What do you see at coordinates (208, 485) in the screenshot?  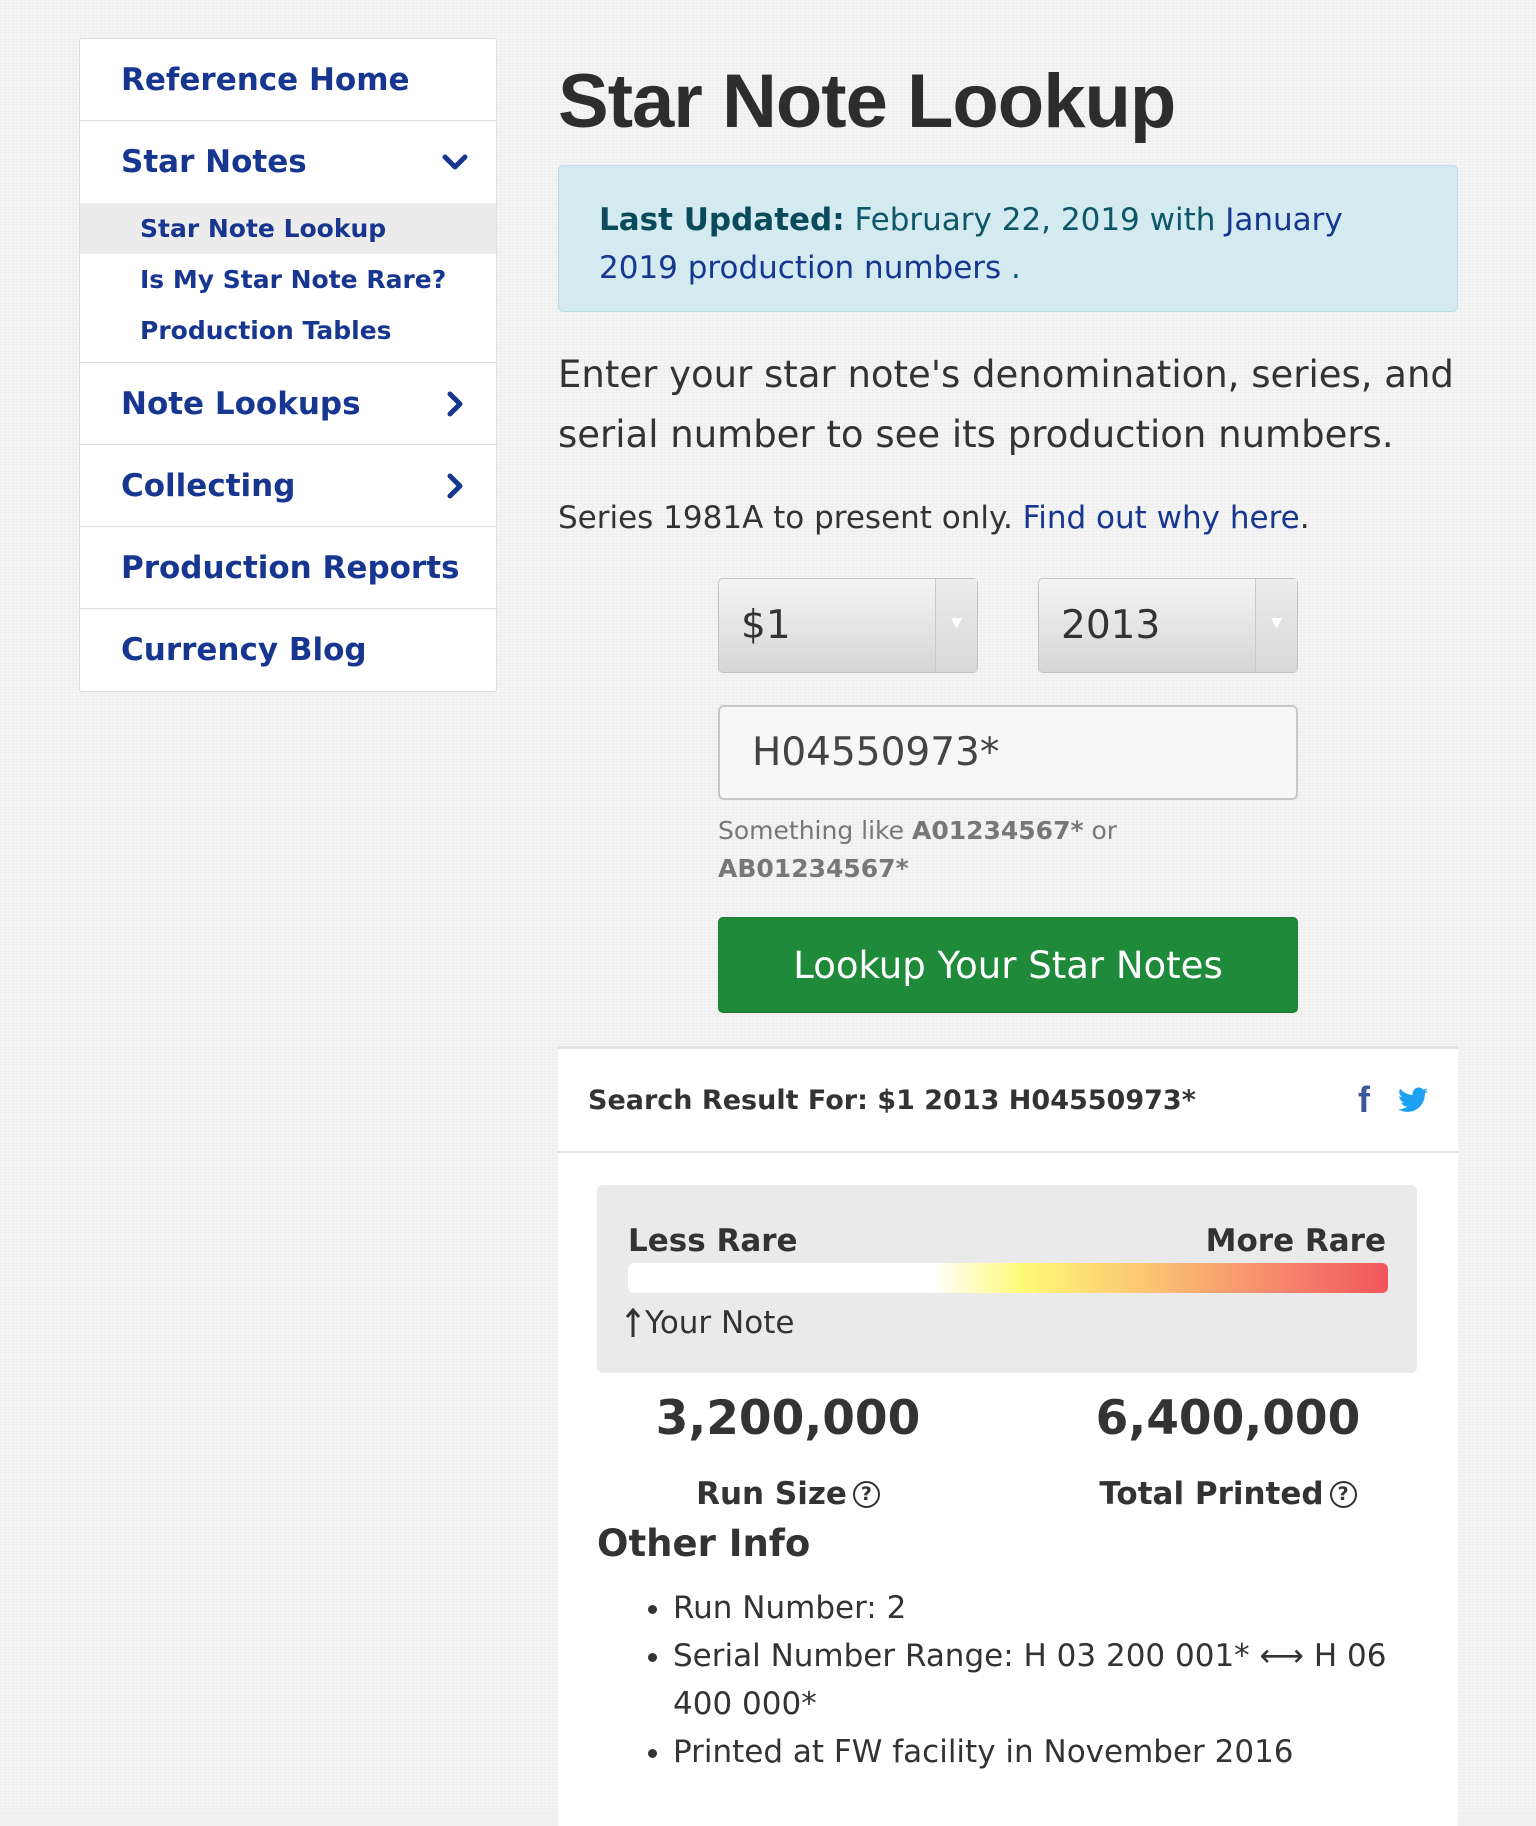 I see `nav-collecting-label: Collecting` at bounding box center [208, 485].